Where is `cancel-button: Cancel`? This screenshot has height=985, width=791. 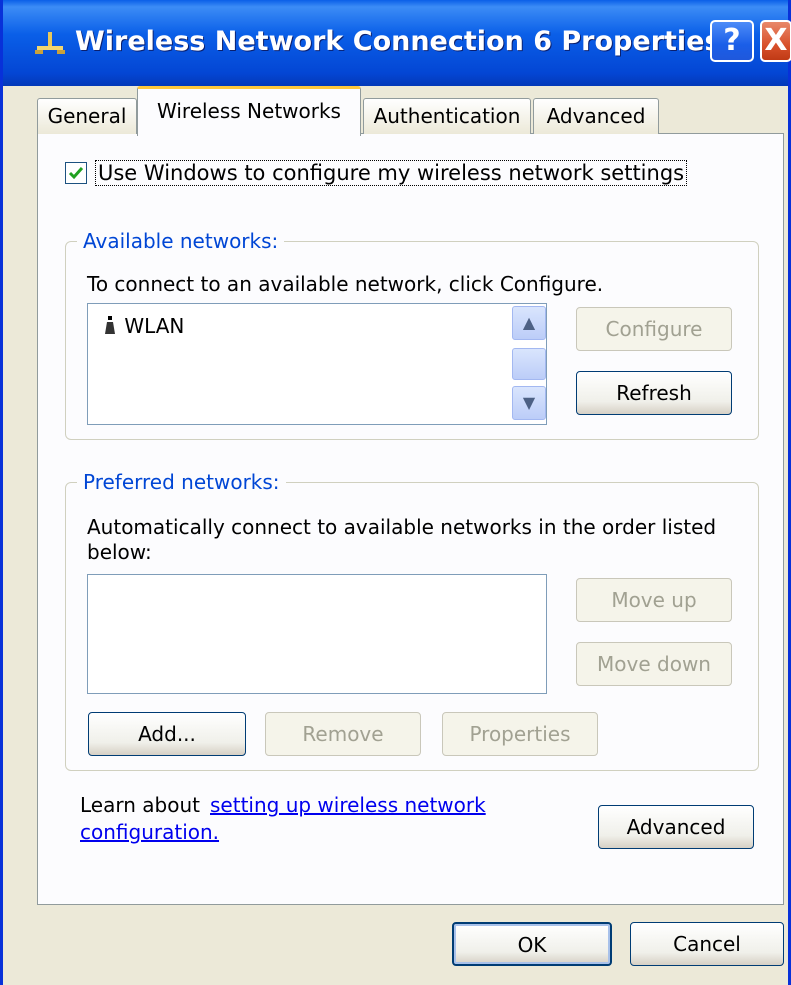 cancel-button: Cancel is located at coordinates (707, 944).